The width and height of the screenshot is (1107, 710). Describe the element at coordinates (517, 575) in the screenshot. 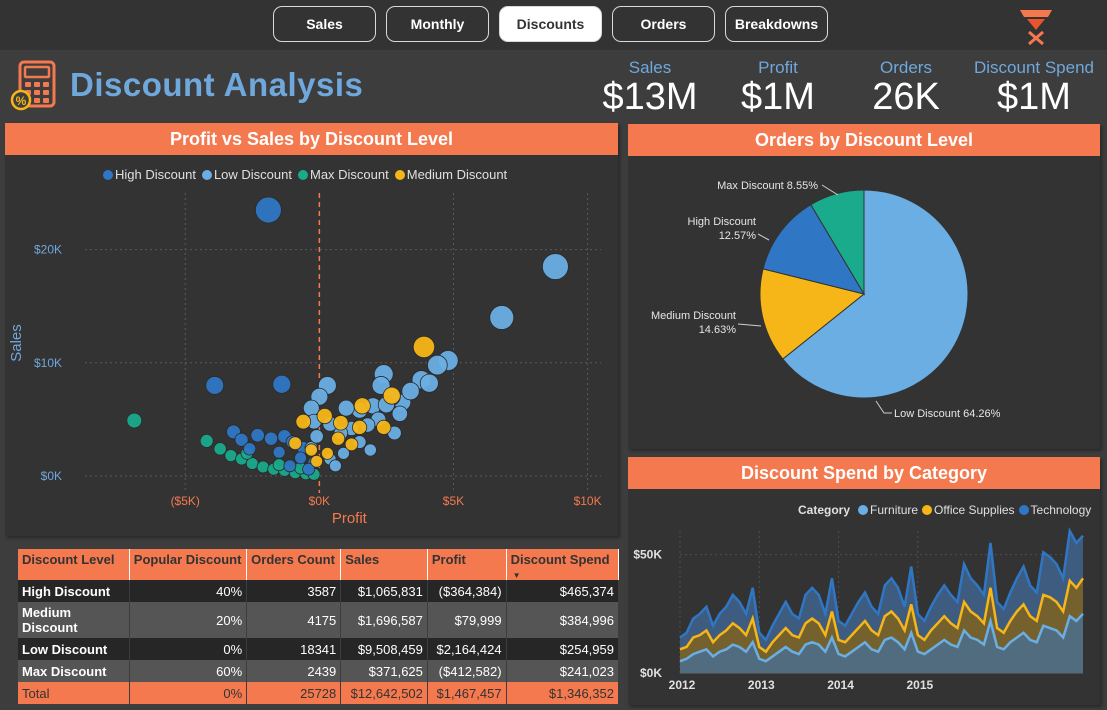

I see `sort-desc-icon: ▼` at that location.